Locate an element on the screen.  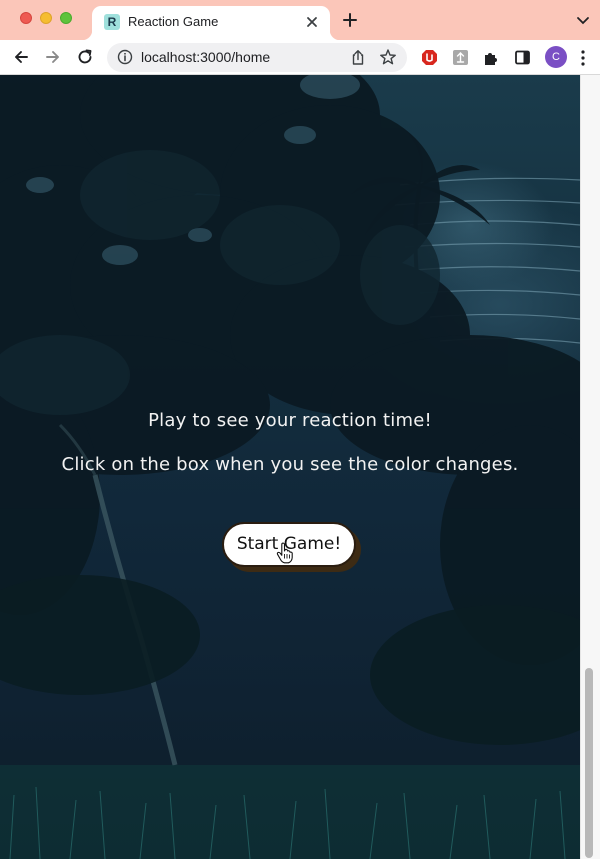
new-tab-icon is located at coordinates (350, 20).